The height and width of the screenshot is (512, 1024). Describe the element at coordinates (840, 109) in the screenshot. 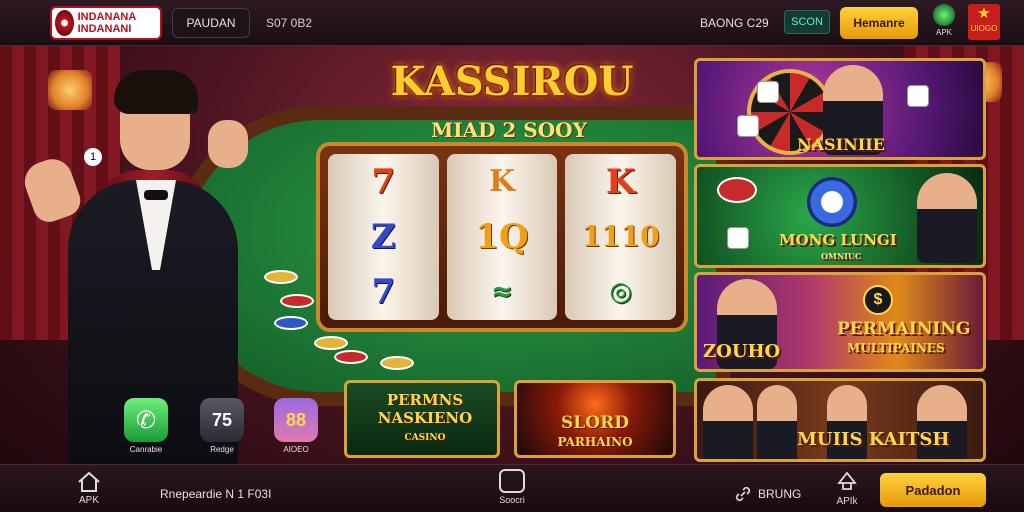

I see `promo-card-roulette: NASINIIE` at that location.